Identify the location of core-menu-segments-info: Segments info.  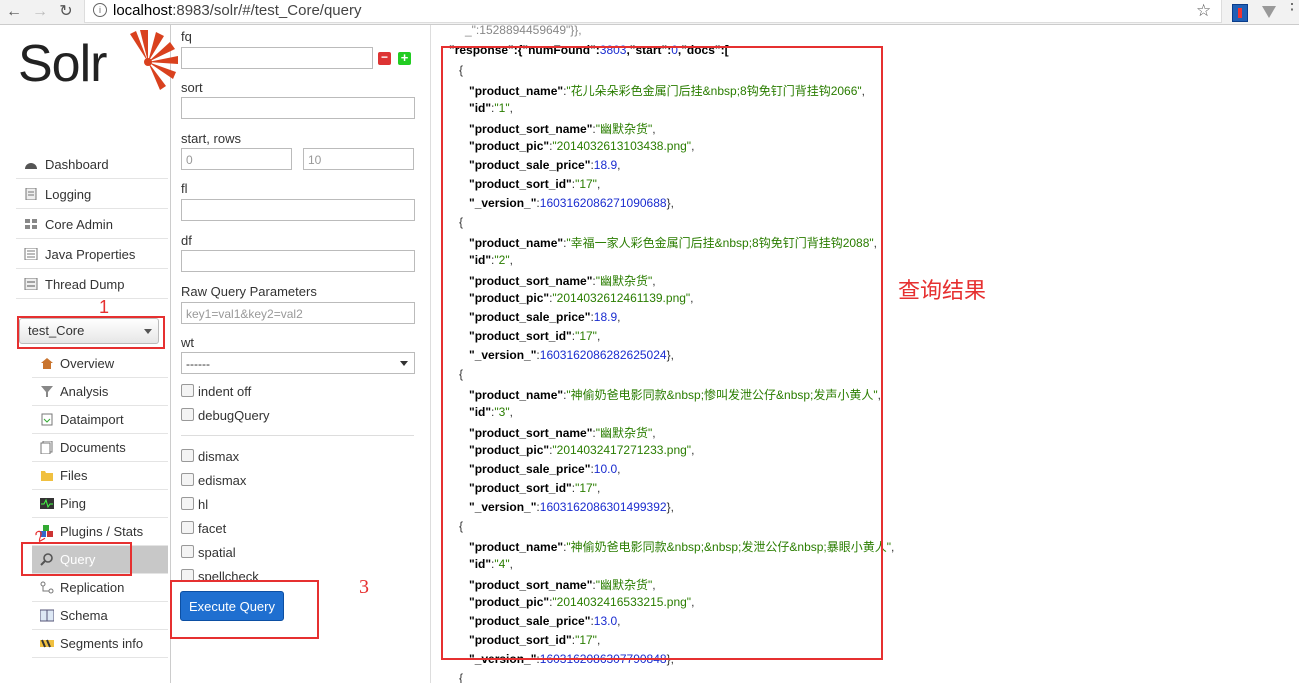
(100, 644).